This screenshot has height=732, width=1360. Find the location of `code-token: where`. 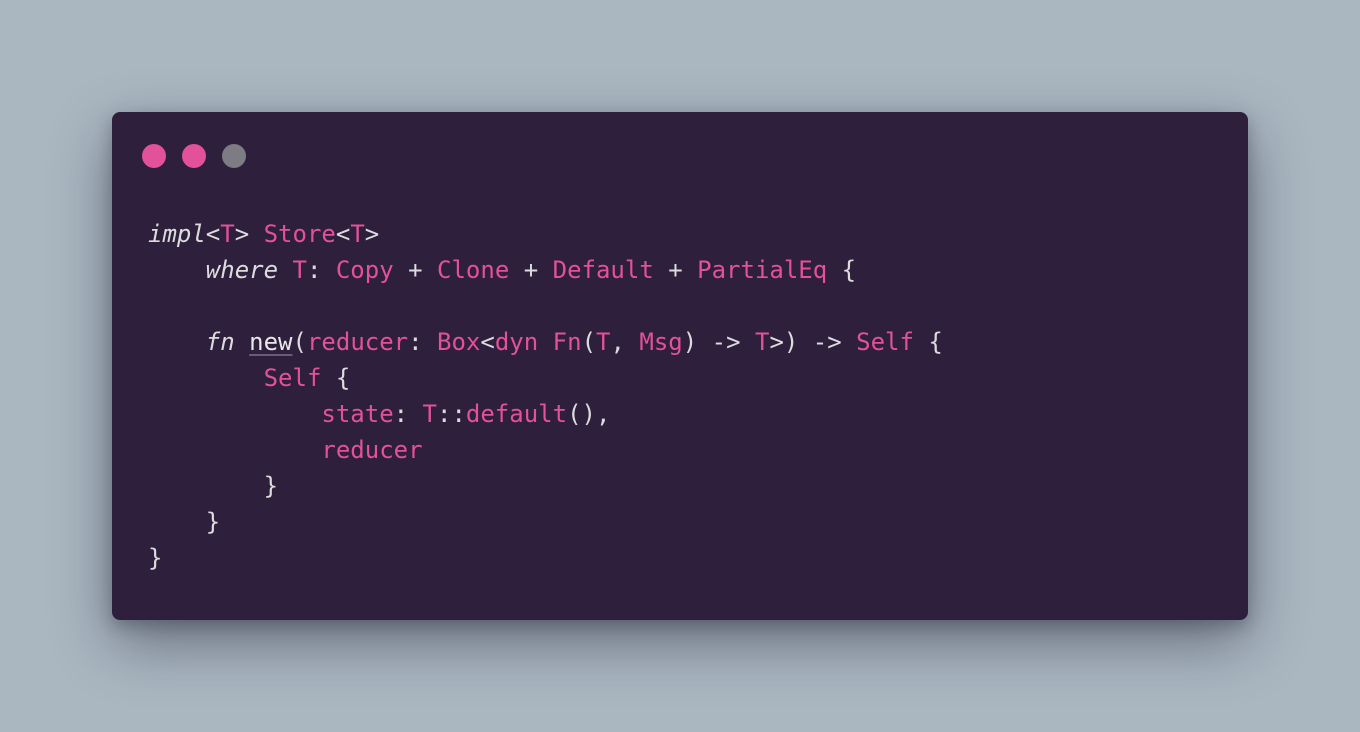

code-token: where is located at coordinates (242, 270).